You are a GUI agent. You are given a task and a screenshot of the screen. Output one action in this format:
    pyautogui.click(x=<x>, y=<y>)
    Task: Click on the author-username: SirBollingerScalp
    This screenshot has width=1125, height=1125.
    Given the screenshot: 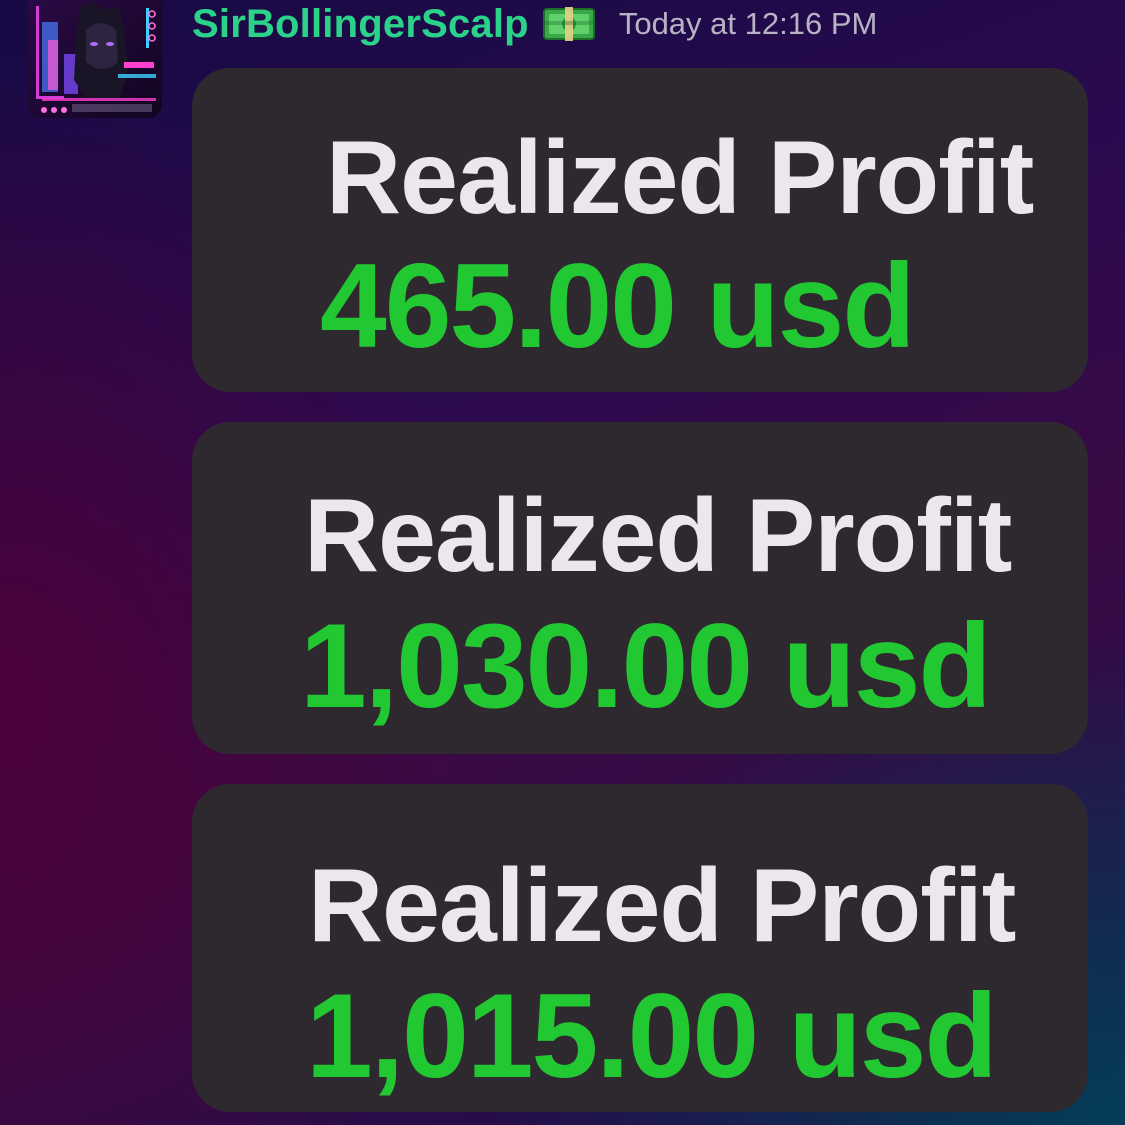 What is the action you would take?
    pyautogui.click(x=360, y=24)
    